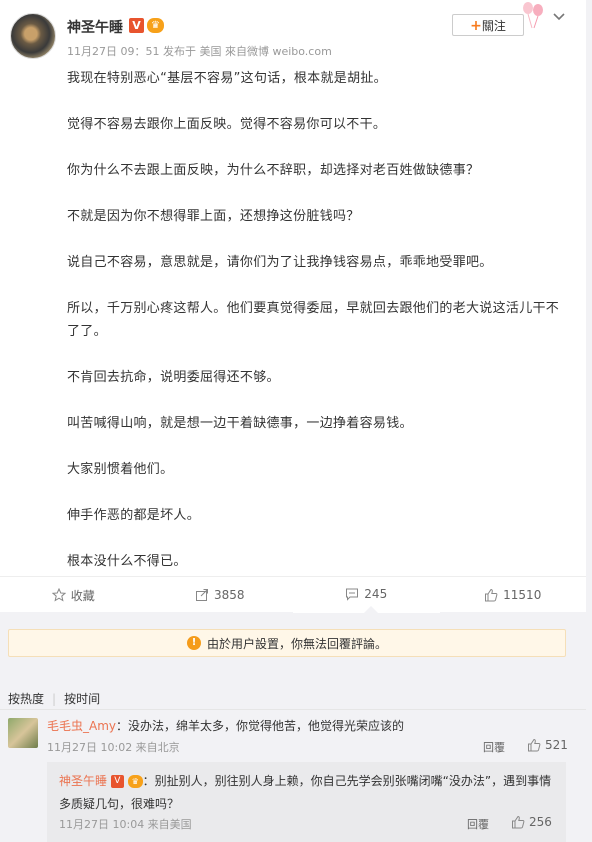  Describe the element at coordinates (127, 561) in the screenshot. I see `post-paragraph: 根本没什么不得已。` at that location.